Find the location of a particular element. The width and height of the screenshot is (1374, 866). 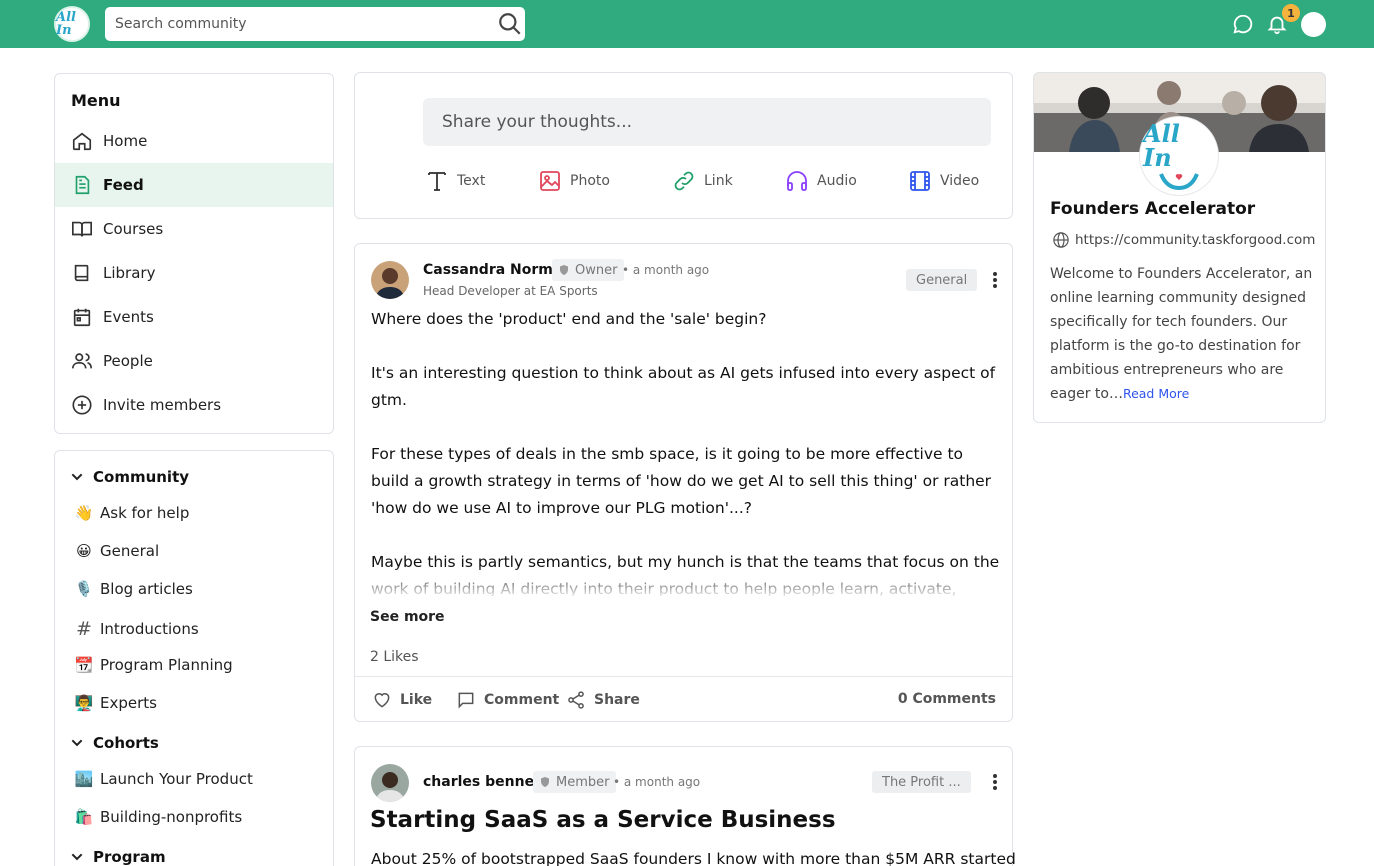

menu-item-label: Home is located at coordinates (125, 141).